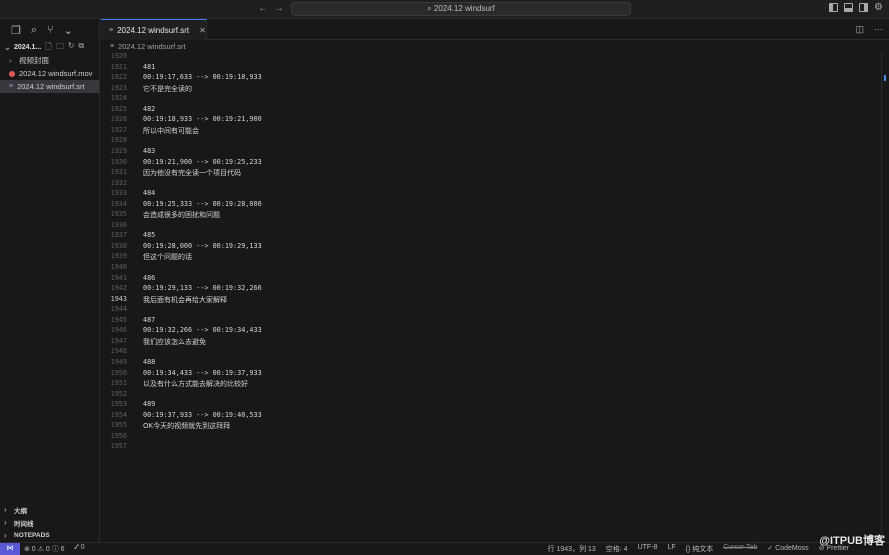 Image resolution: width=889 pixels, height=555 pixels. I want to click on line-number: 1951, so click(118, 383).